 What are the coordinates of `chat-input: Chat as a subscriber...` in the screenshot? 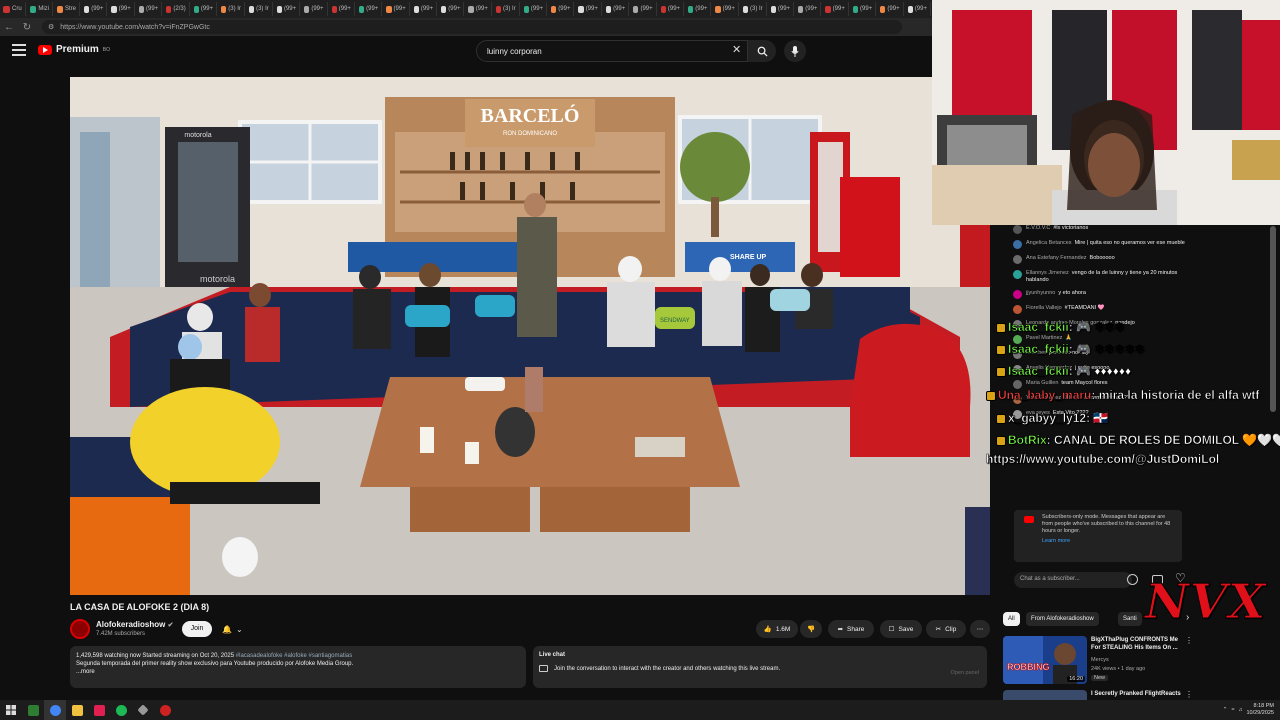 It's located at (1073, 580).